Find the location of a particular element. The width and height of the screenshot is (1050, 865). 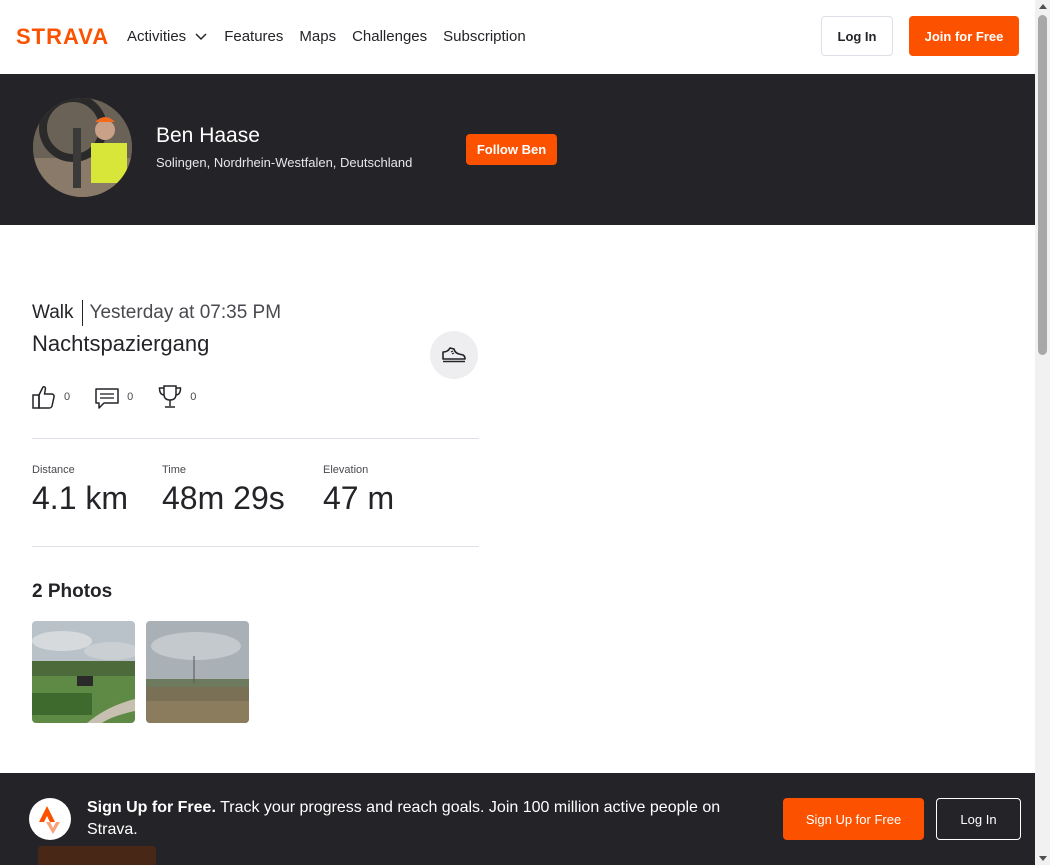

nav-item-label: Features is located at coordinates (254, 36).